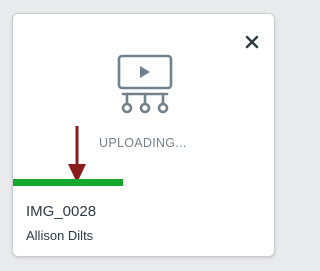  Describe the element at coordinates (145, 85) in the screenshot. I see `video-tile-icon` at that location.